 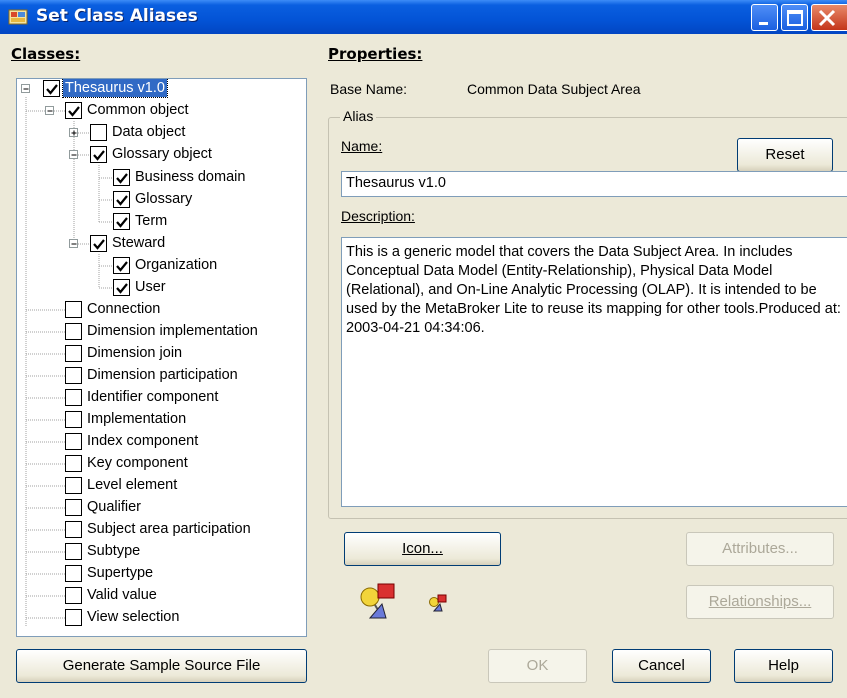 What do you see at coordinates (18, 17) in the screenshot?
I see `app-icon` at bounding box center [18, 17].